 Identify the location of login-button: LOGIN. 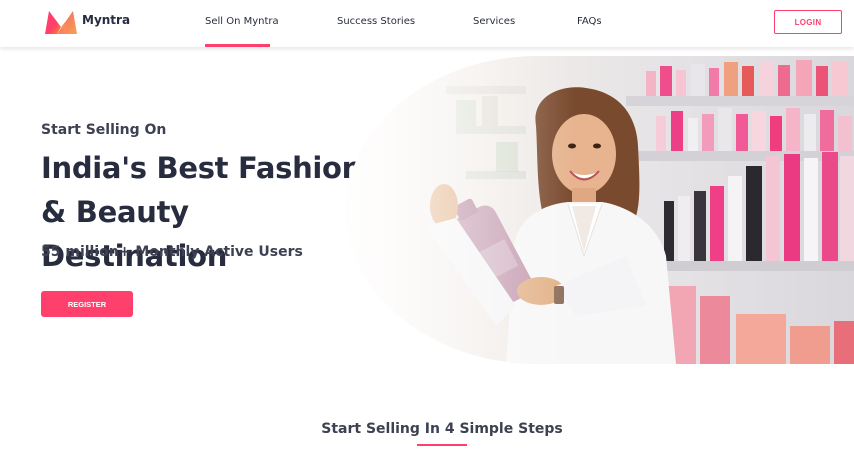
(808, 22).